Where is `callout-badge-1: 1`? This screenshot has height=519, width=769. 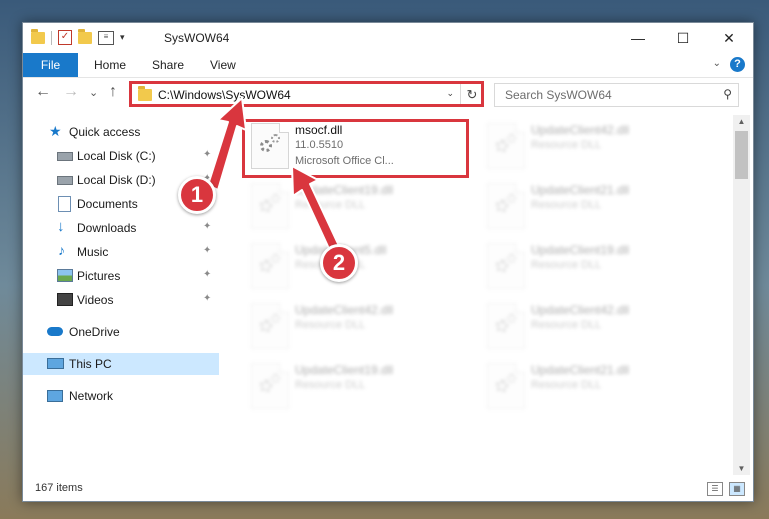 callout-badge-1: 1 is located at coordinates (197, 195).